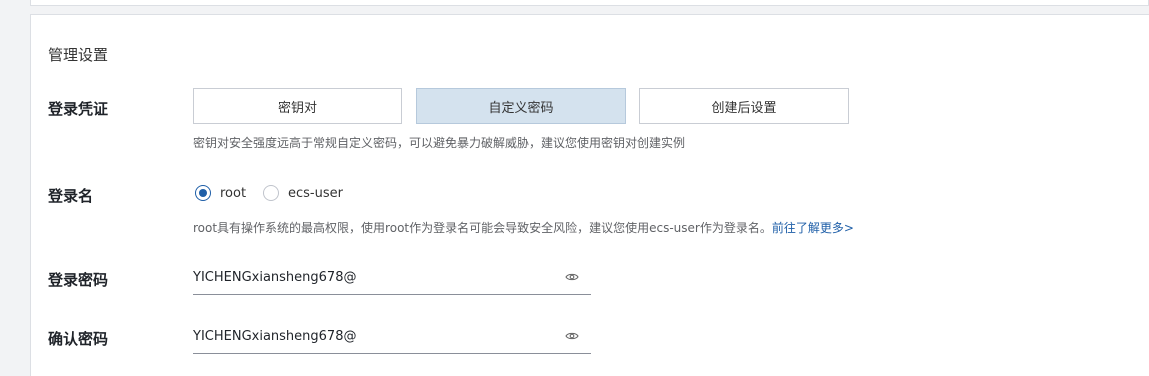 The height and width of the screenshot is (376, 1149). Describe the element at coordinates (233, 193) in the screenshot. I see `radio-root-label: root` at that location.